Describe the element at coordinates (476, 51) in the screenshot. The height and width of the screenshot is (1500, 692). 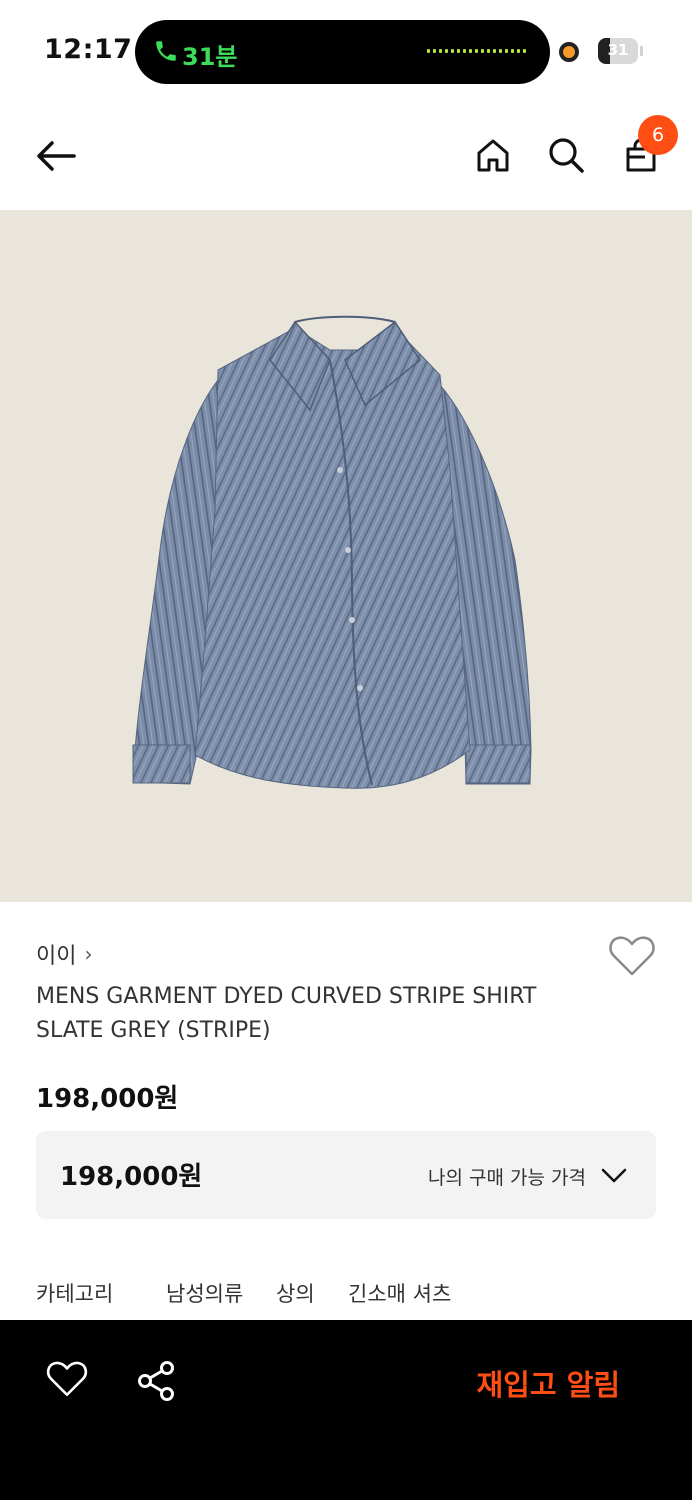
I see `audio-waveform-icon` at that location.